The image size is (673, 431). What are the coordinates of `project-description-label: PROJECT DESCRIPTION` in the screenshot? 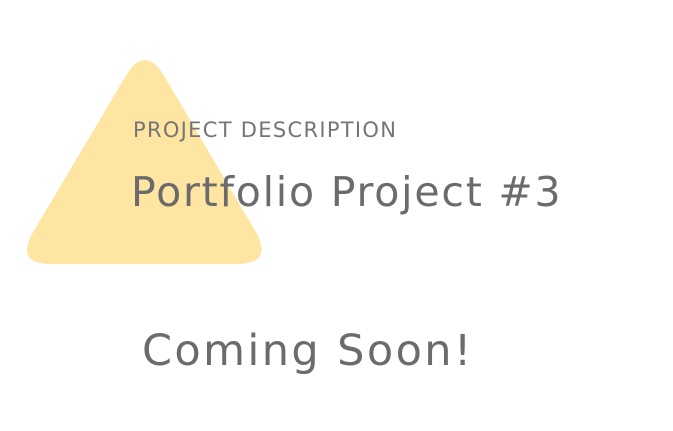 It's located at (265, 130).